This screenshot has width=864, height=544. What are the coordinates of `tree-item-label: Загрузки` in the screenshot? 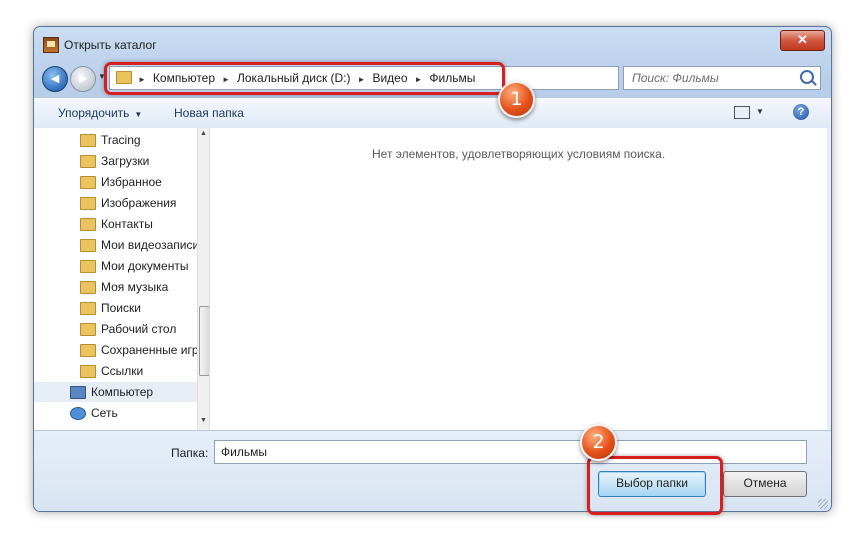 It's located at (125, 161).